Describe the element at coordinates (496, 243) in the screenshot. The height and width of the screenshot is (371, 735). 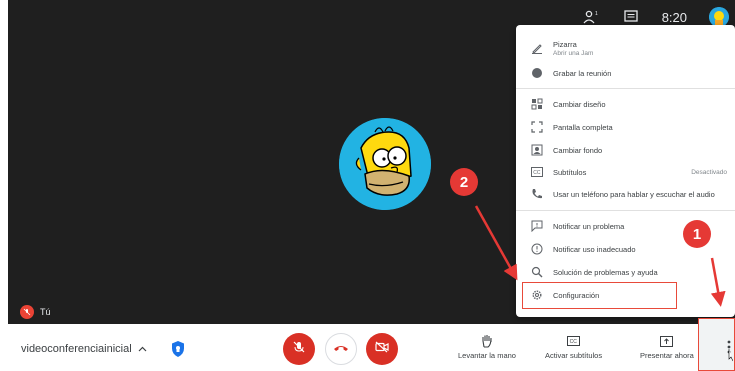
I see `arrow-to-settings` at that location.